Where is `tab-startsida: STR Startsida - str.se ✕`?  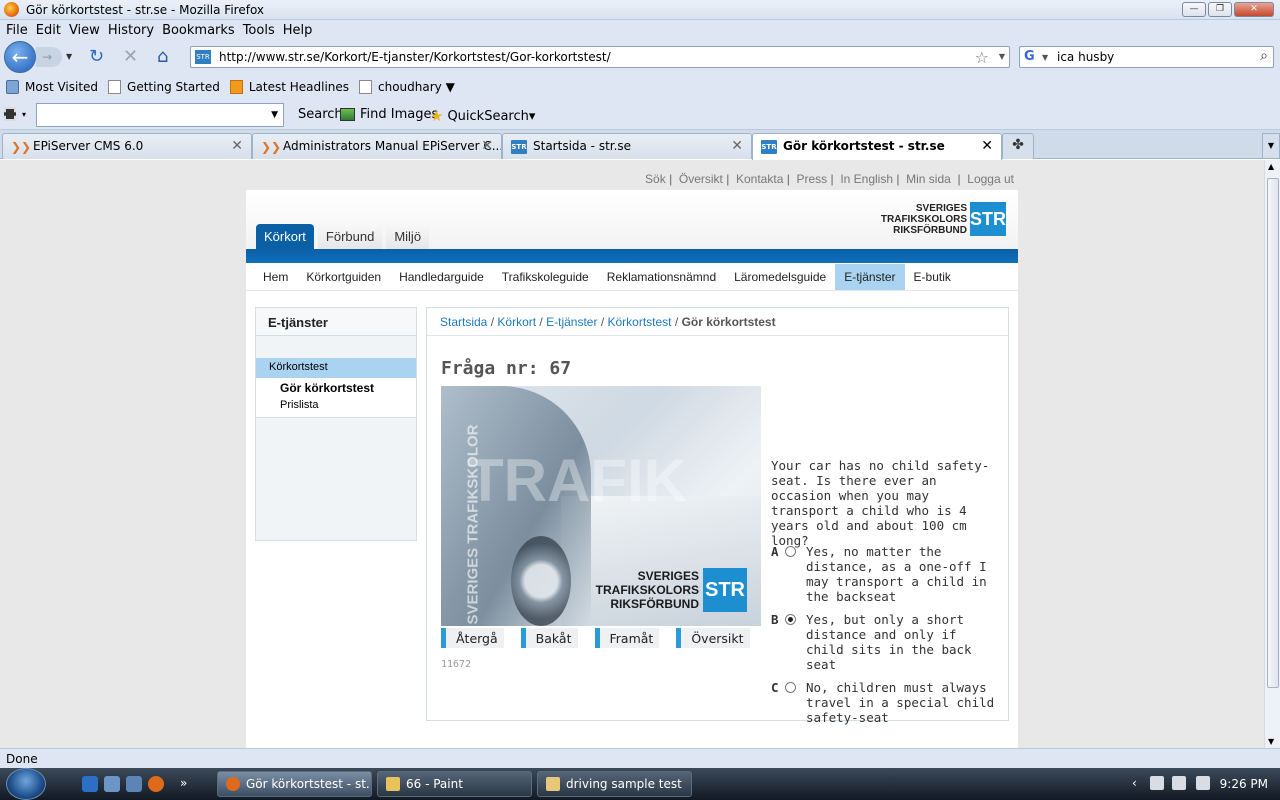
tab-startsida: STR Startsida - str.se ✕ is located at coordinates (627, 146).